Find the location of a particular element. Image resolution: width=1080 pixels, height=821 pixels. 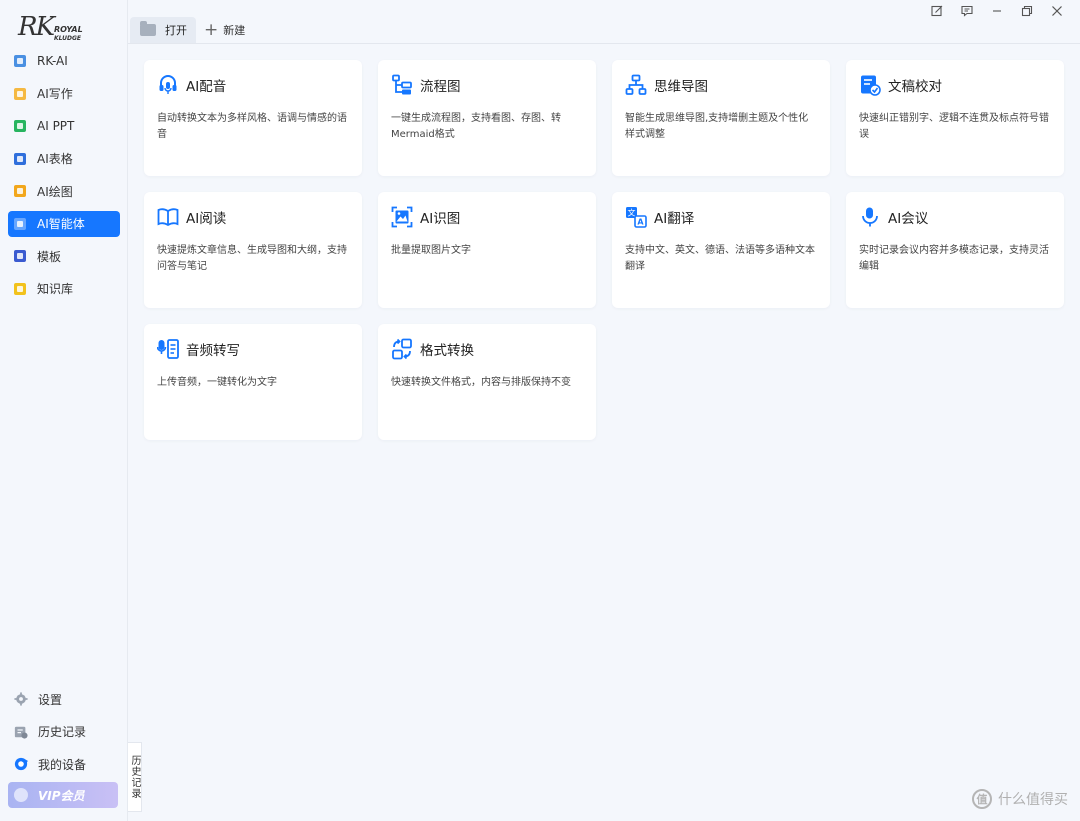

watermark-text: 什么值得买 is located at coordinates (1033, 800).